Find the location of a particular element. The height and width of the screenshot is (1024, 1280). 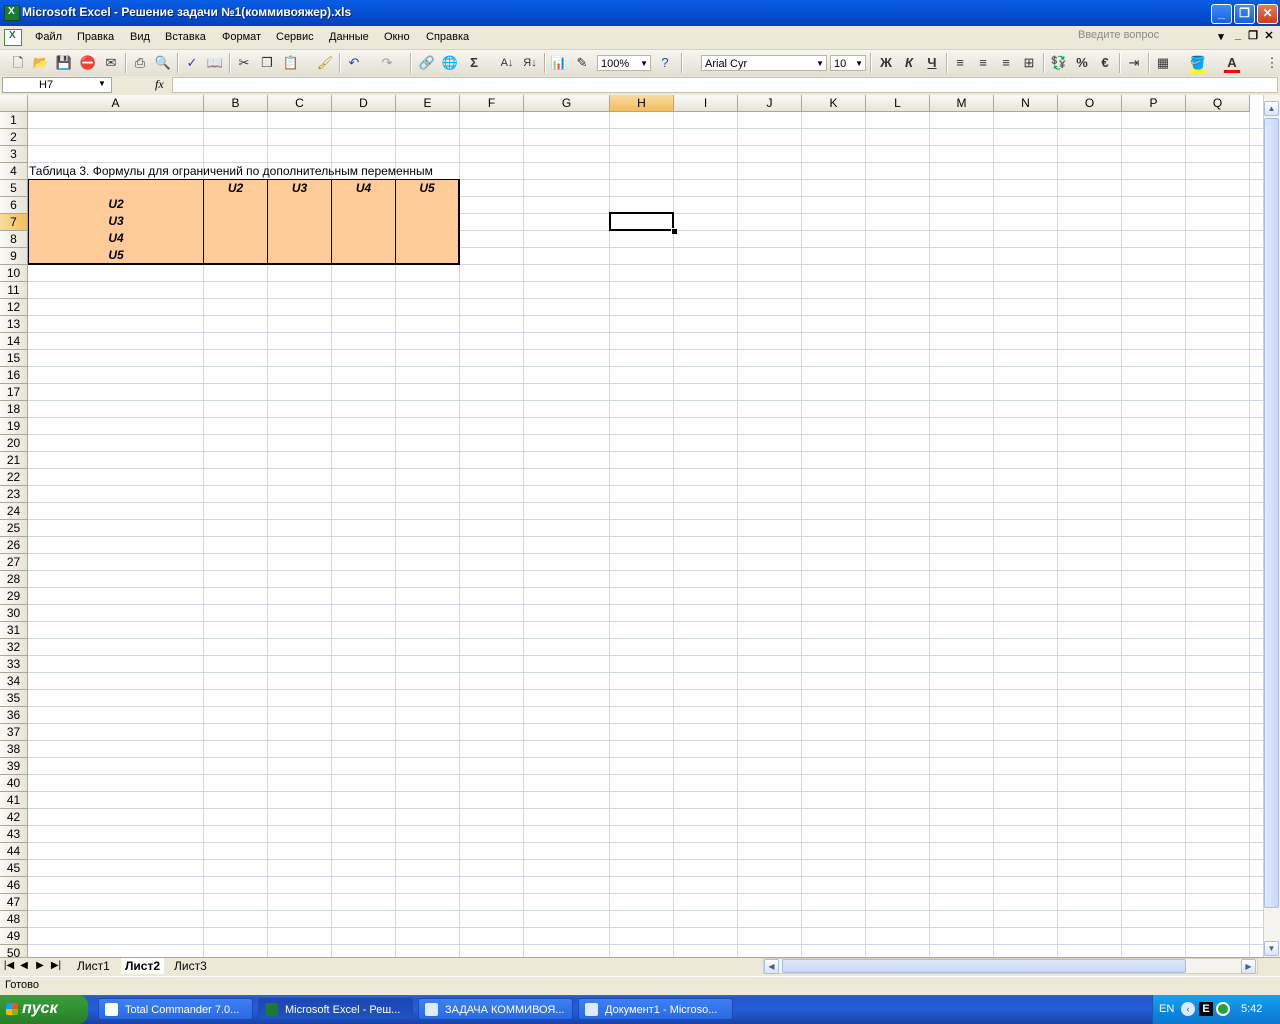

column-header-e: E is located at coordinates (428, 103).